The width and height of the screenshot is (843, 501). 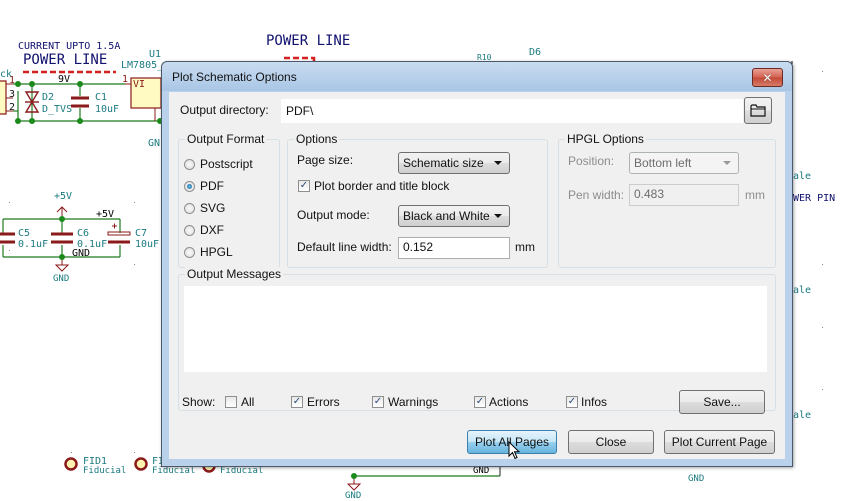 I want to click on plus5v-net-label: +5V, so click(x=105, y=214).